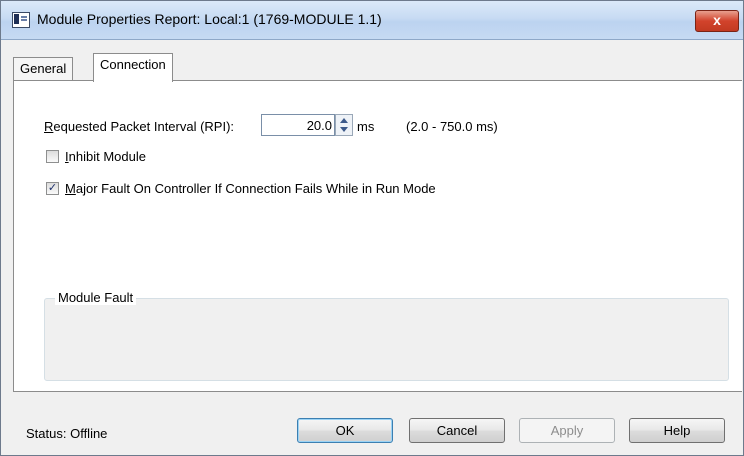 This screenshot has width=744, height=456. What do you see at coordinates (67, 433) in the screenshot?
I see `status-text: Status: Offline` at bounding box center [67, 433].